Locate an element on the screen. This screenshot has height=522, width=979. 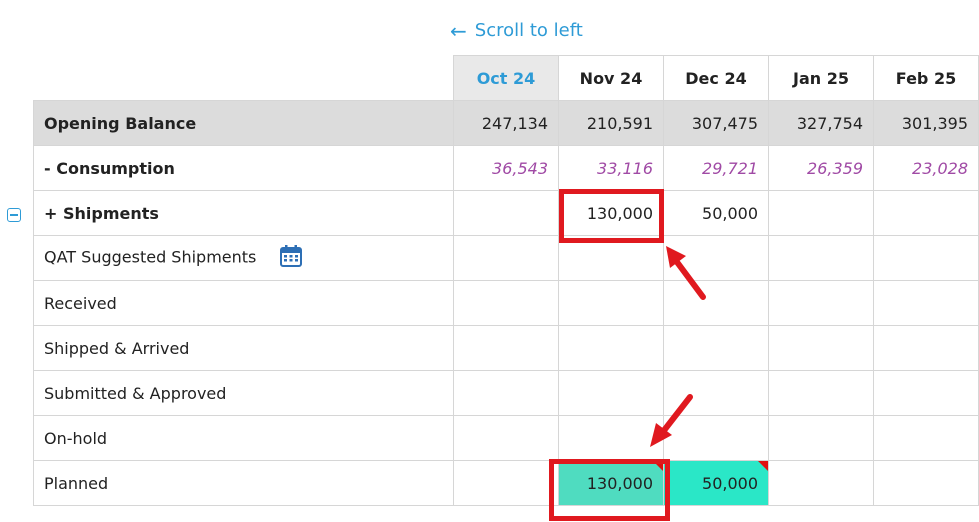
on-hold-label: On-hold is located at coordinates (243, 438).